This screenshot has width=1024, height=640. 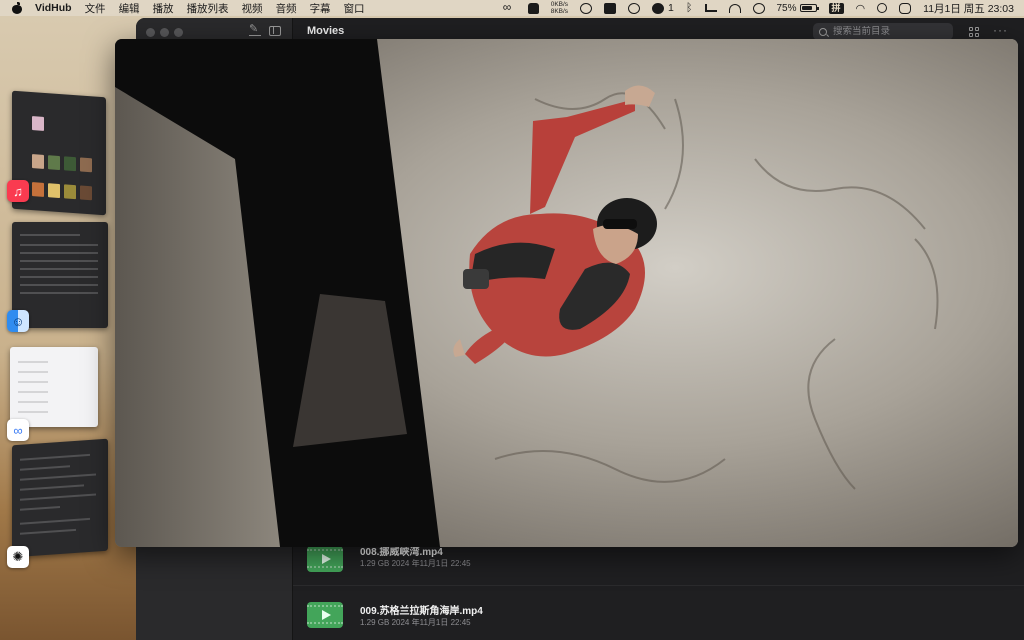 What do you see at coordinates (533, 8) in the screenshot?
I see `cat-icon` at bounding box center [533, 8].